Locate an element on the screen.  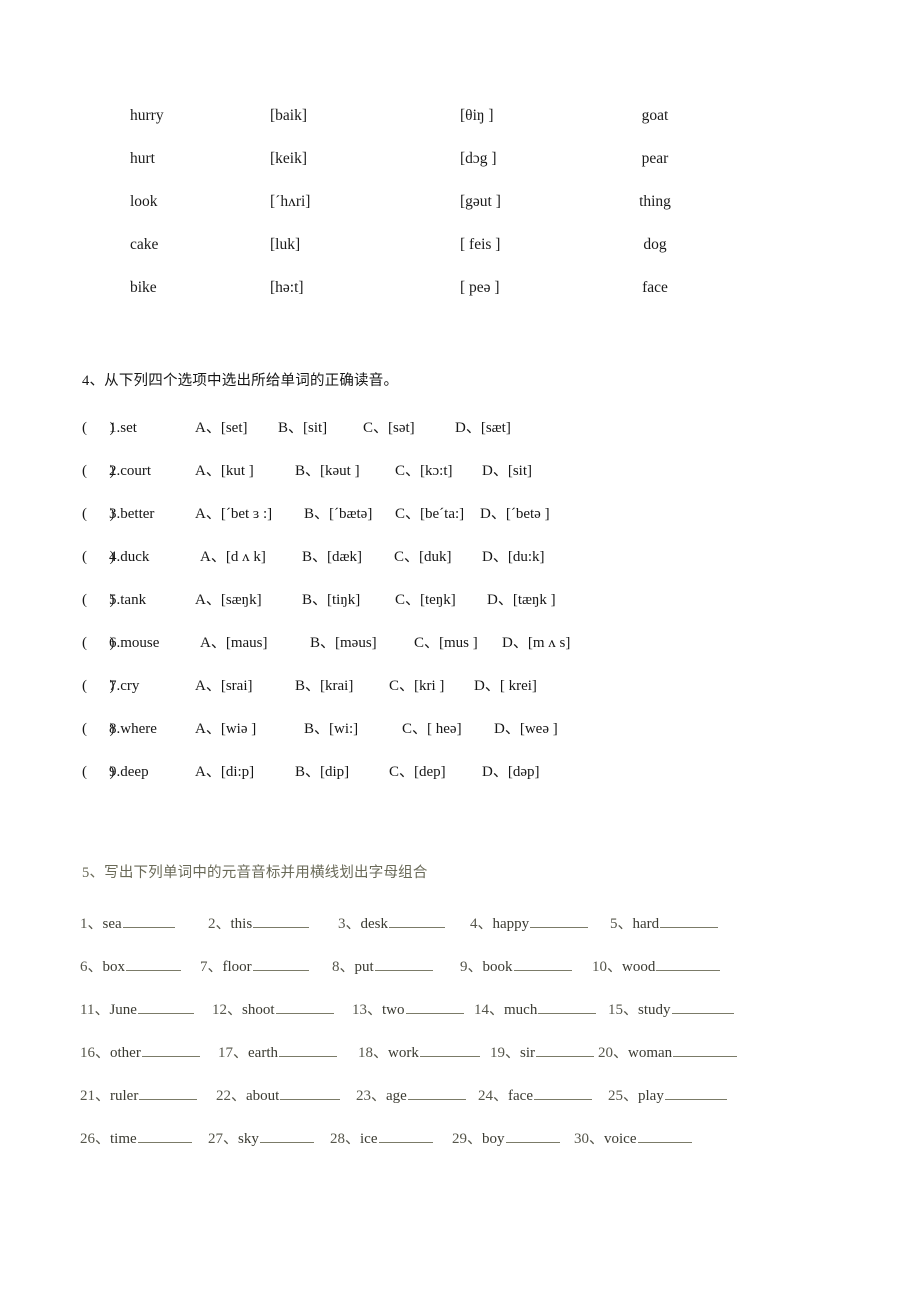
fill-in-item: 11、June is located at coordinates (137, 1009).